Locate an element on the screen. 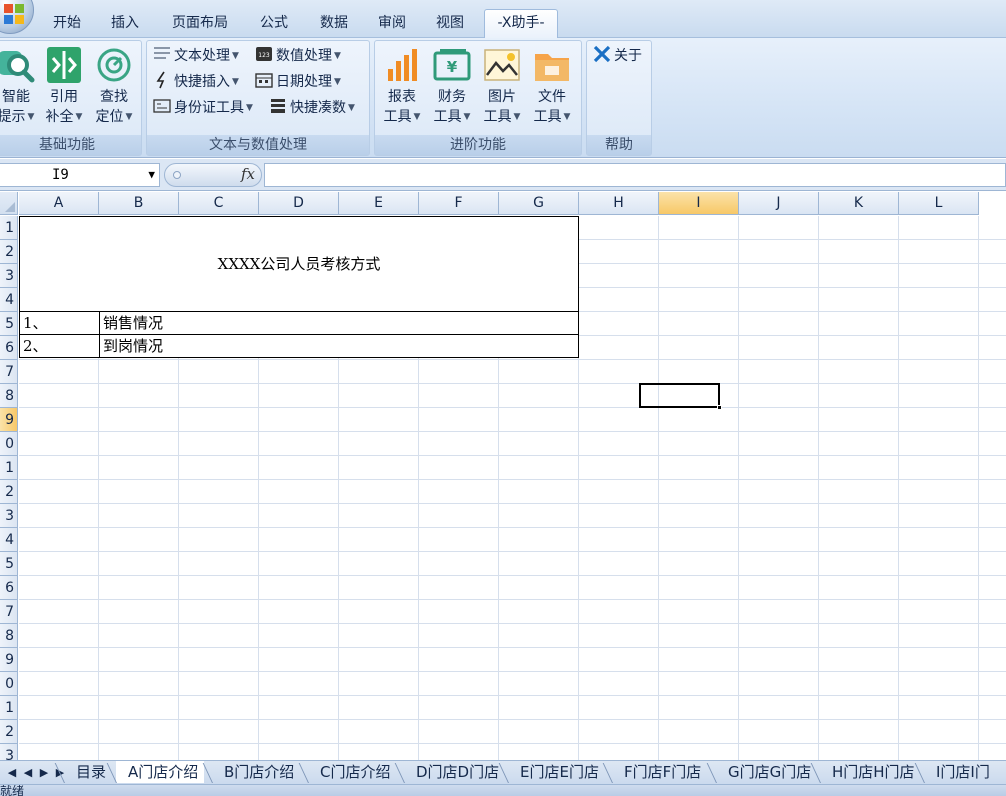 This screenshot has width=1006, height=796. status-bar: 就绪 is located at coordinates (503, 790).